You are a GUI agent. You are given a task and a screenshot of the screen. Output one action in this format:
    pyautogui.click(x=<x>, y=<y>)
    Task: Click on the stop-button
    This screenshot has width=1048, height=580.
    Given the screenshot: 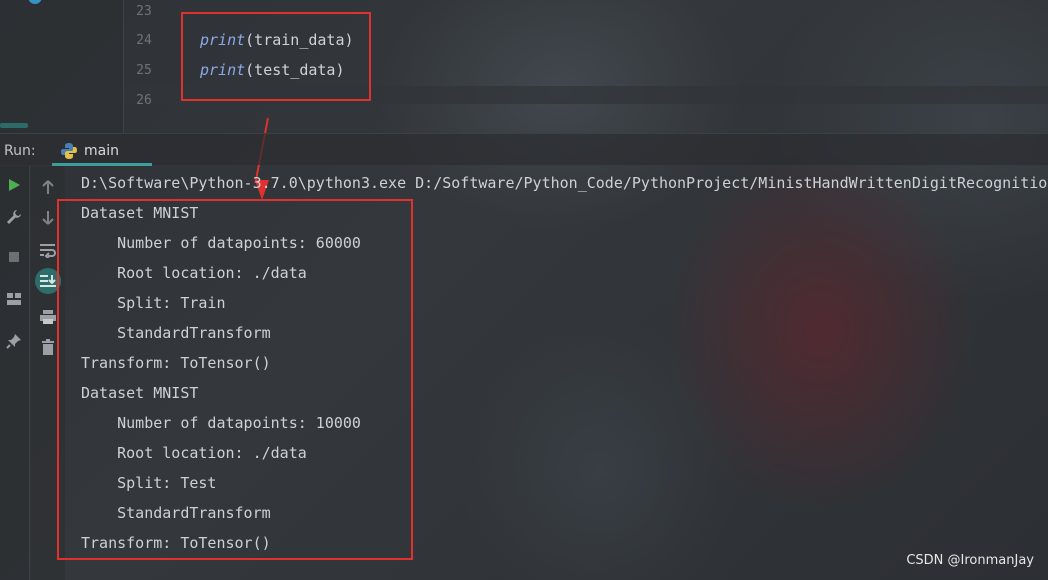 What is the action you would take?
    pyautogui.click(x=14, y=257)
    